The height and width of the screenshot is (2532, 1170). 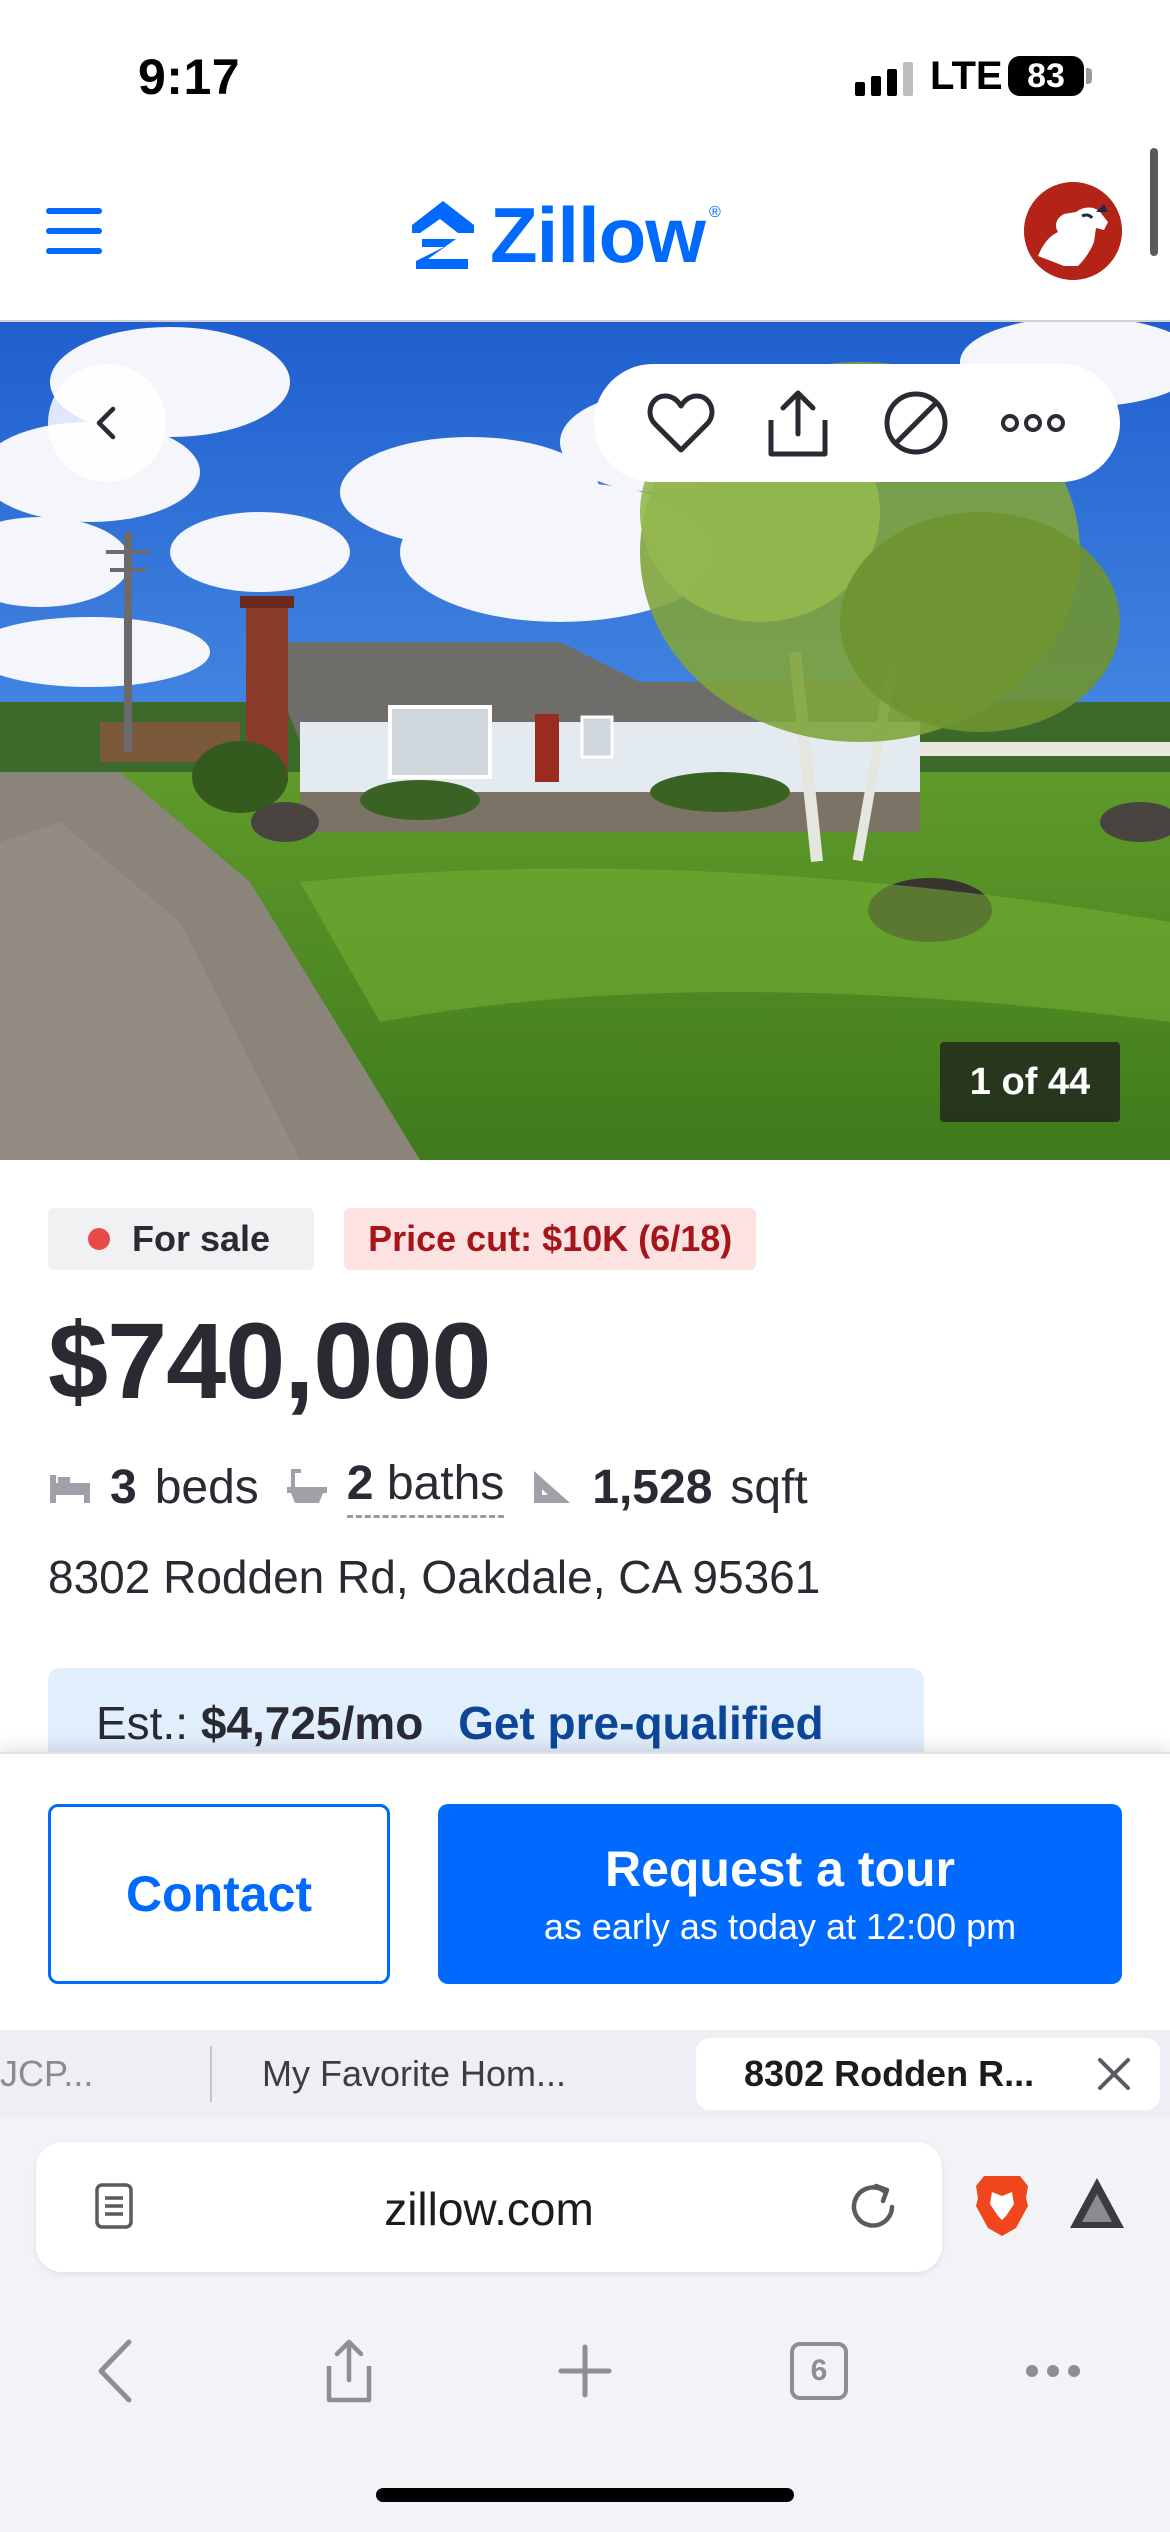 What do you see at coordinates (201, 1238) in the screenshot?
I see `for-sale-label: For sale` at bounding box center [201, 1238].